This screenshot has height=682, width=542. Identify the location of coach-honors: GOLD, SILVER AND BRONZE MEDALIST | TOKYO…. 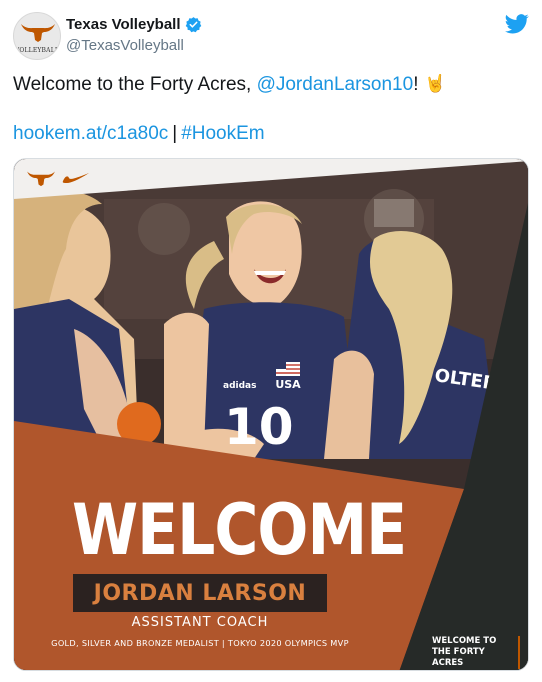
(200, 643).